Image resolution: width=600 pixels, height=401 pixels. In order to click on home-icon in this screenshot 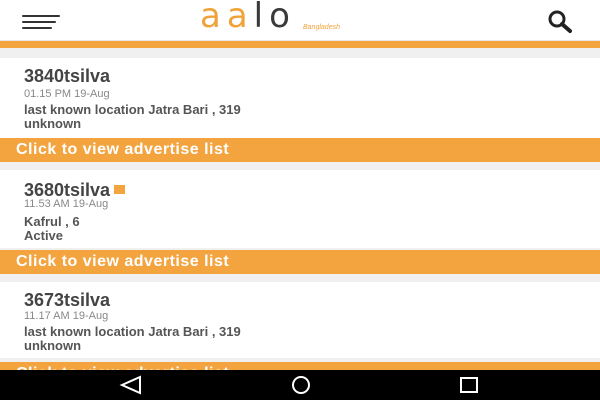, I will do `click(301, 385)`.